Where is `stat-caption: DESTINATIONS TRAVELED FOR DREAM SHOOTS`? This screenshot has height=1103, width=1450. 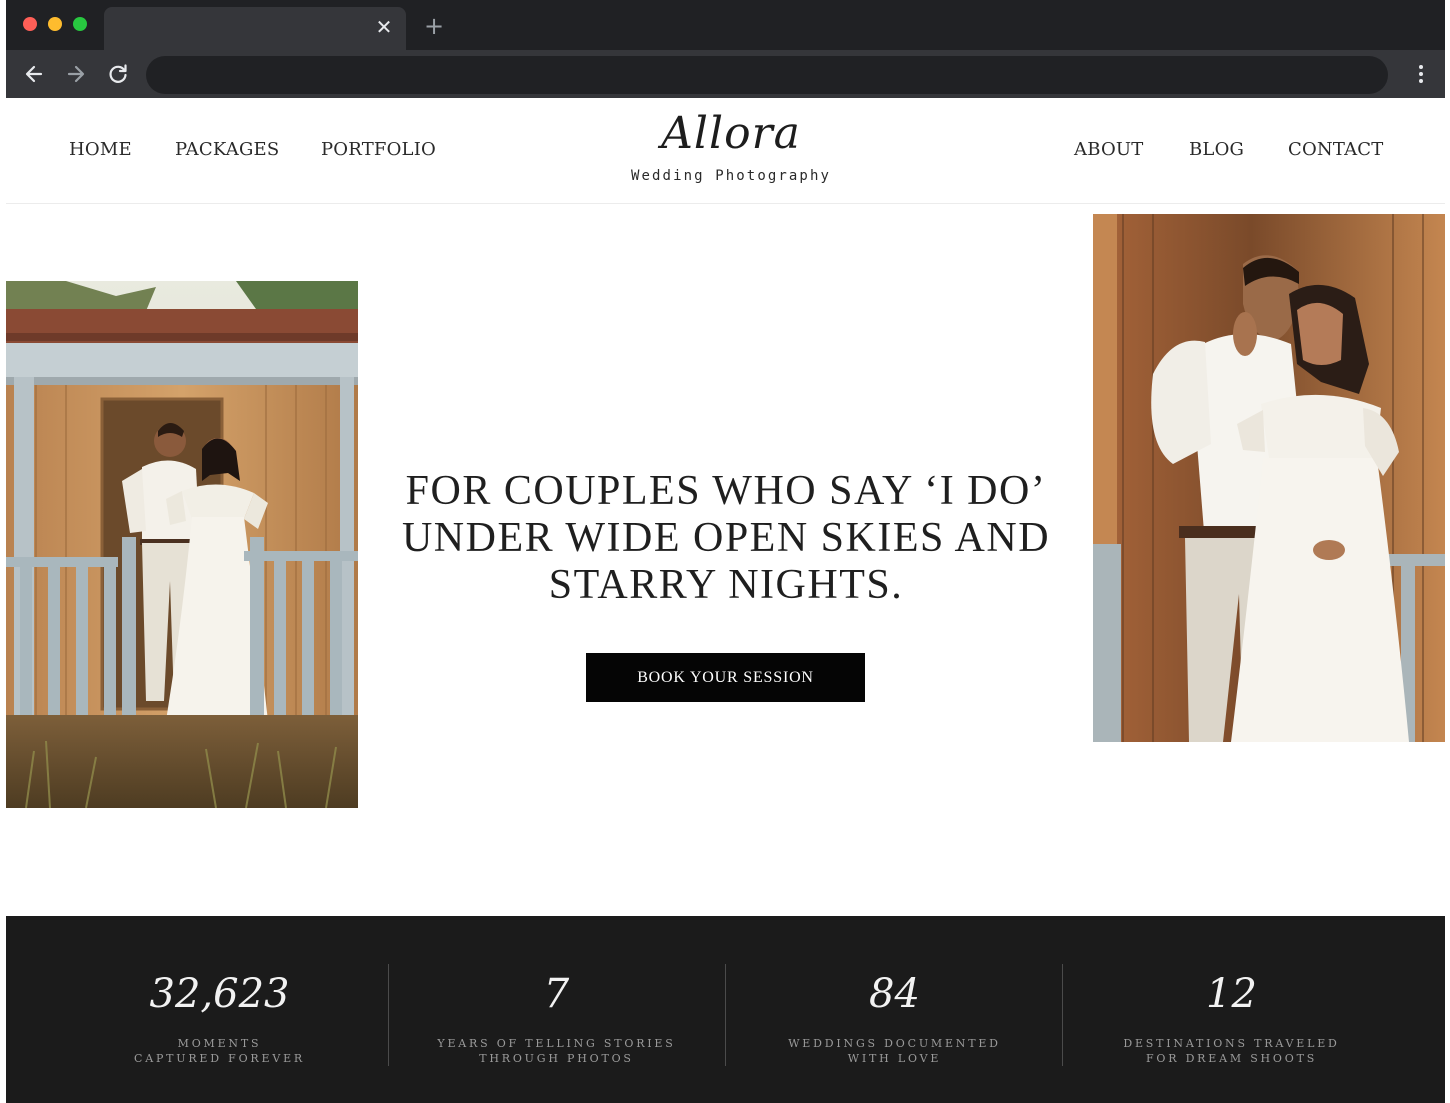
stat-caption: DESTINATIONS TRAVELED FOR DREAM SHOOTS is located at coordinates (1231, 1051).